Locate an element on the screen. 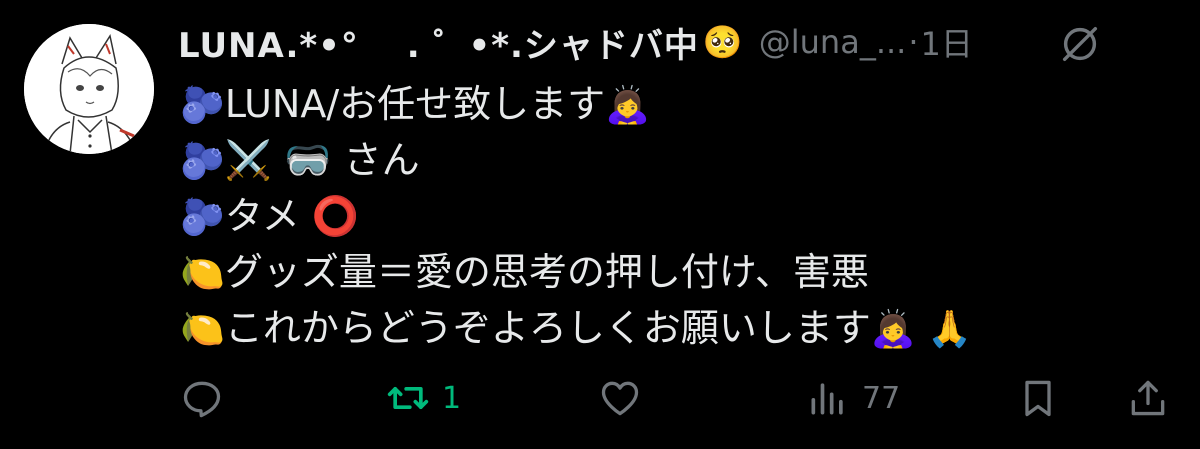 The width and height of the screenshot is (1200, 449). like-button is located at coordinates (626, 398).